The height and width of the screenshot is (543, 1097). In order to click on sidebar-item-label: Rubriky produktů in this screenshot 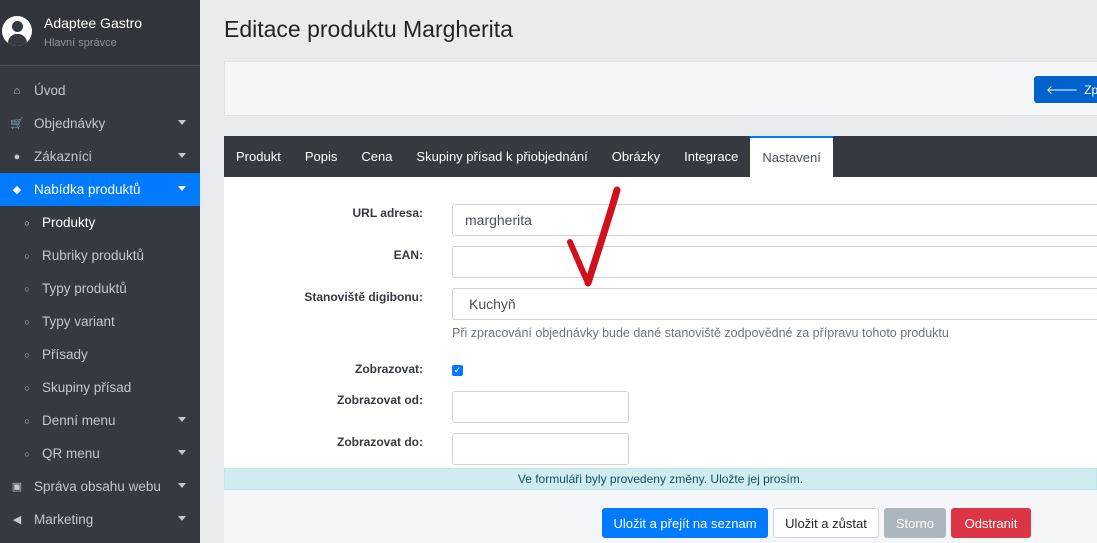, I will do `click(93, 255)`.